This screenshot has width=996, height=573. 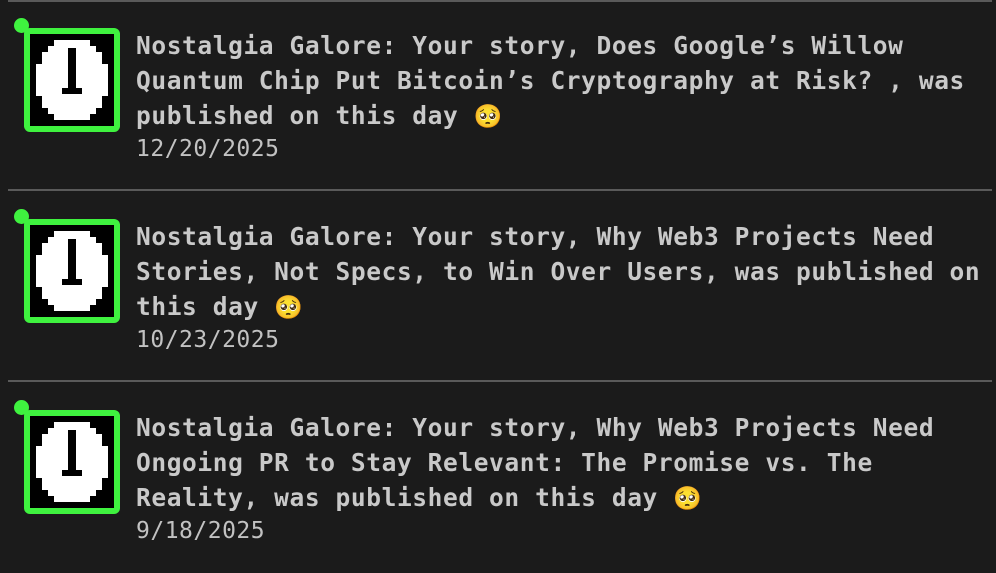 What do you see at coordinates (208, 149) in the screenshot?
I see `notification-date: 12/20/2025` at bounding box center [208, 149].